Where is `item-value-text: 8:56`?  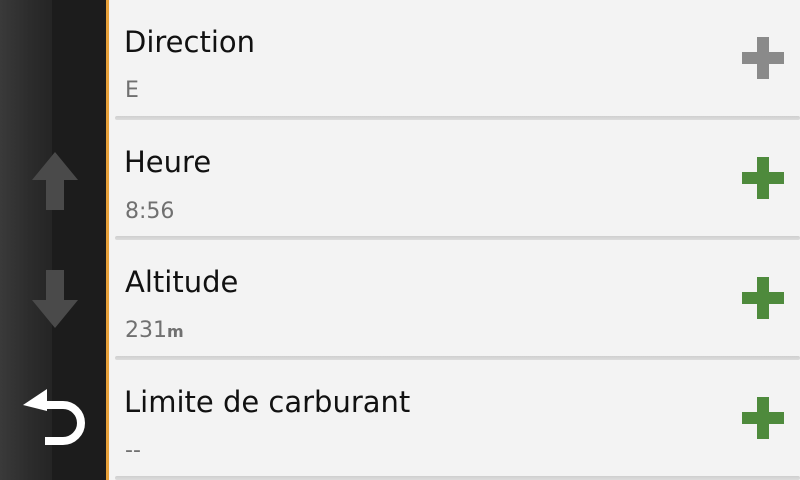
item-value-text: 8:56 is located at coordinates (150, 211).